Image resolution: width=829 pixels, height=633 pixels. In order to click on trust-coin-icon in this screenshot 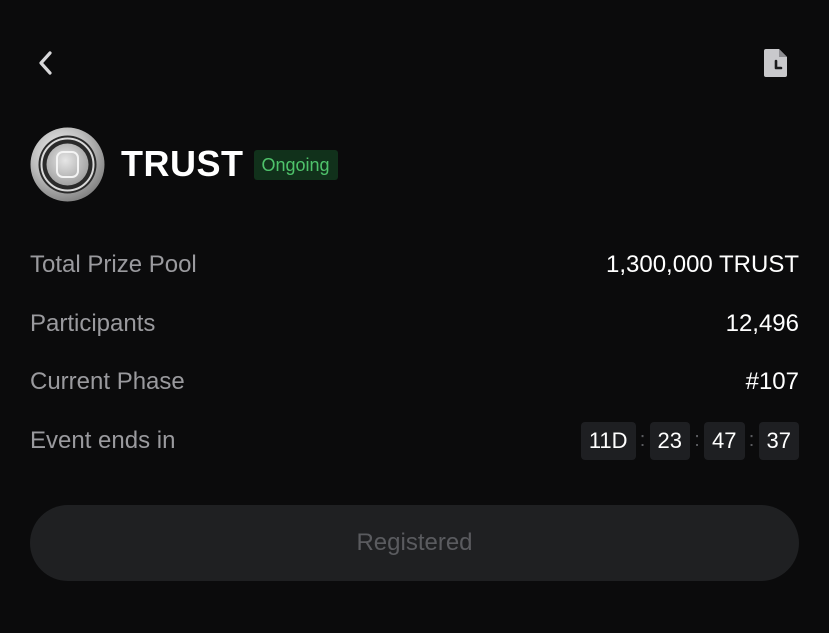, I will do `click(67, 164)`.